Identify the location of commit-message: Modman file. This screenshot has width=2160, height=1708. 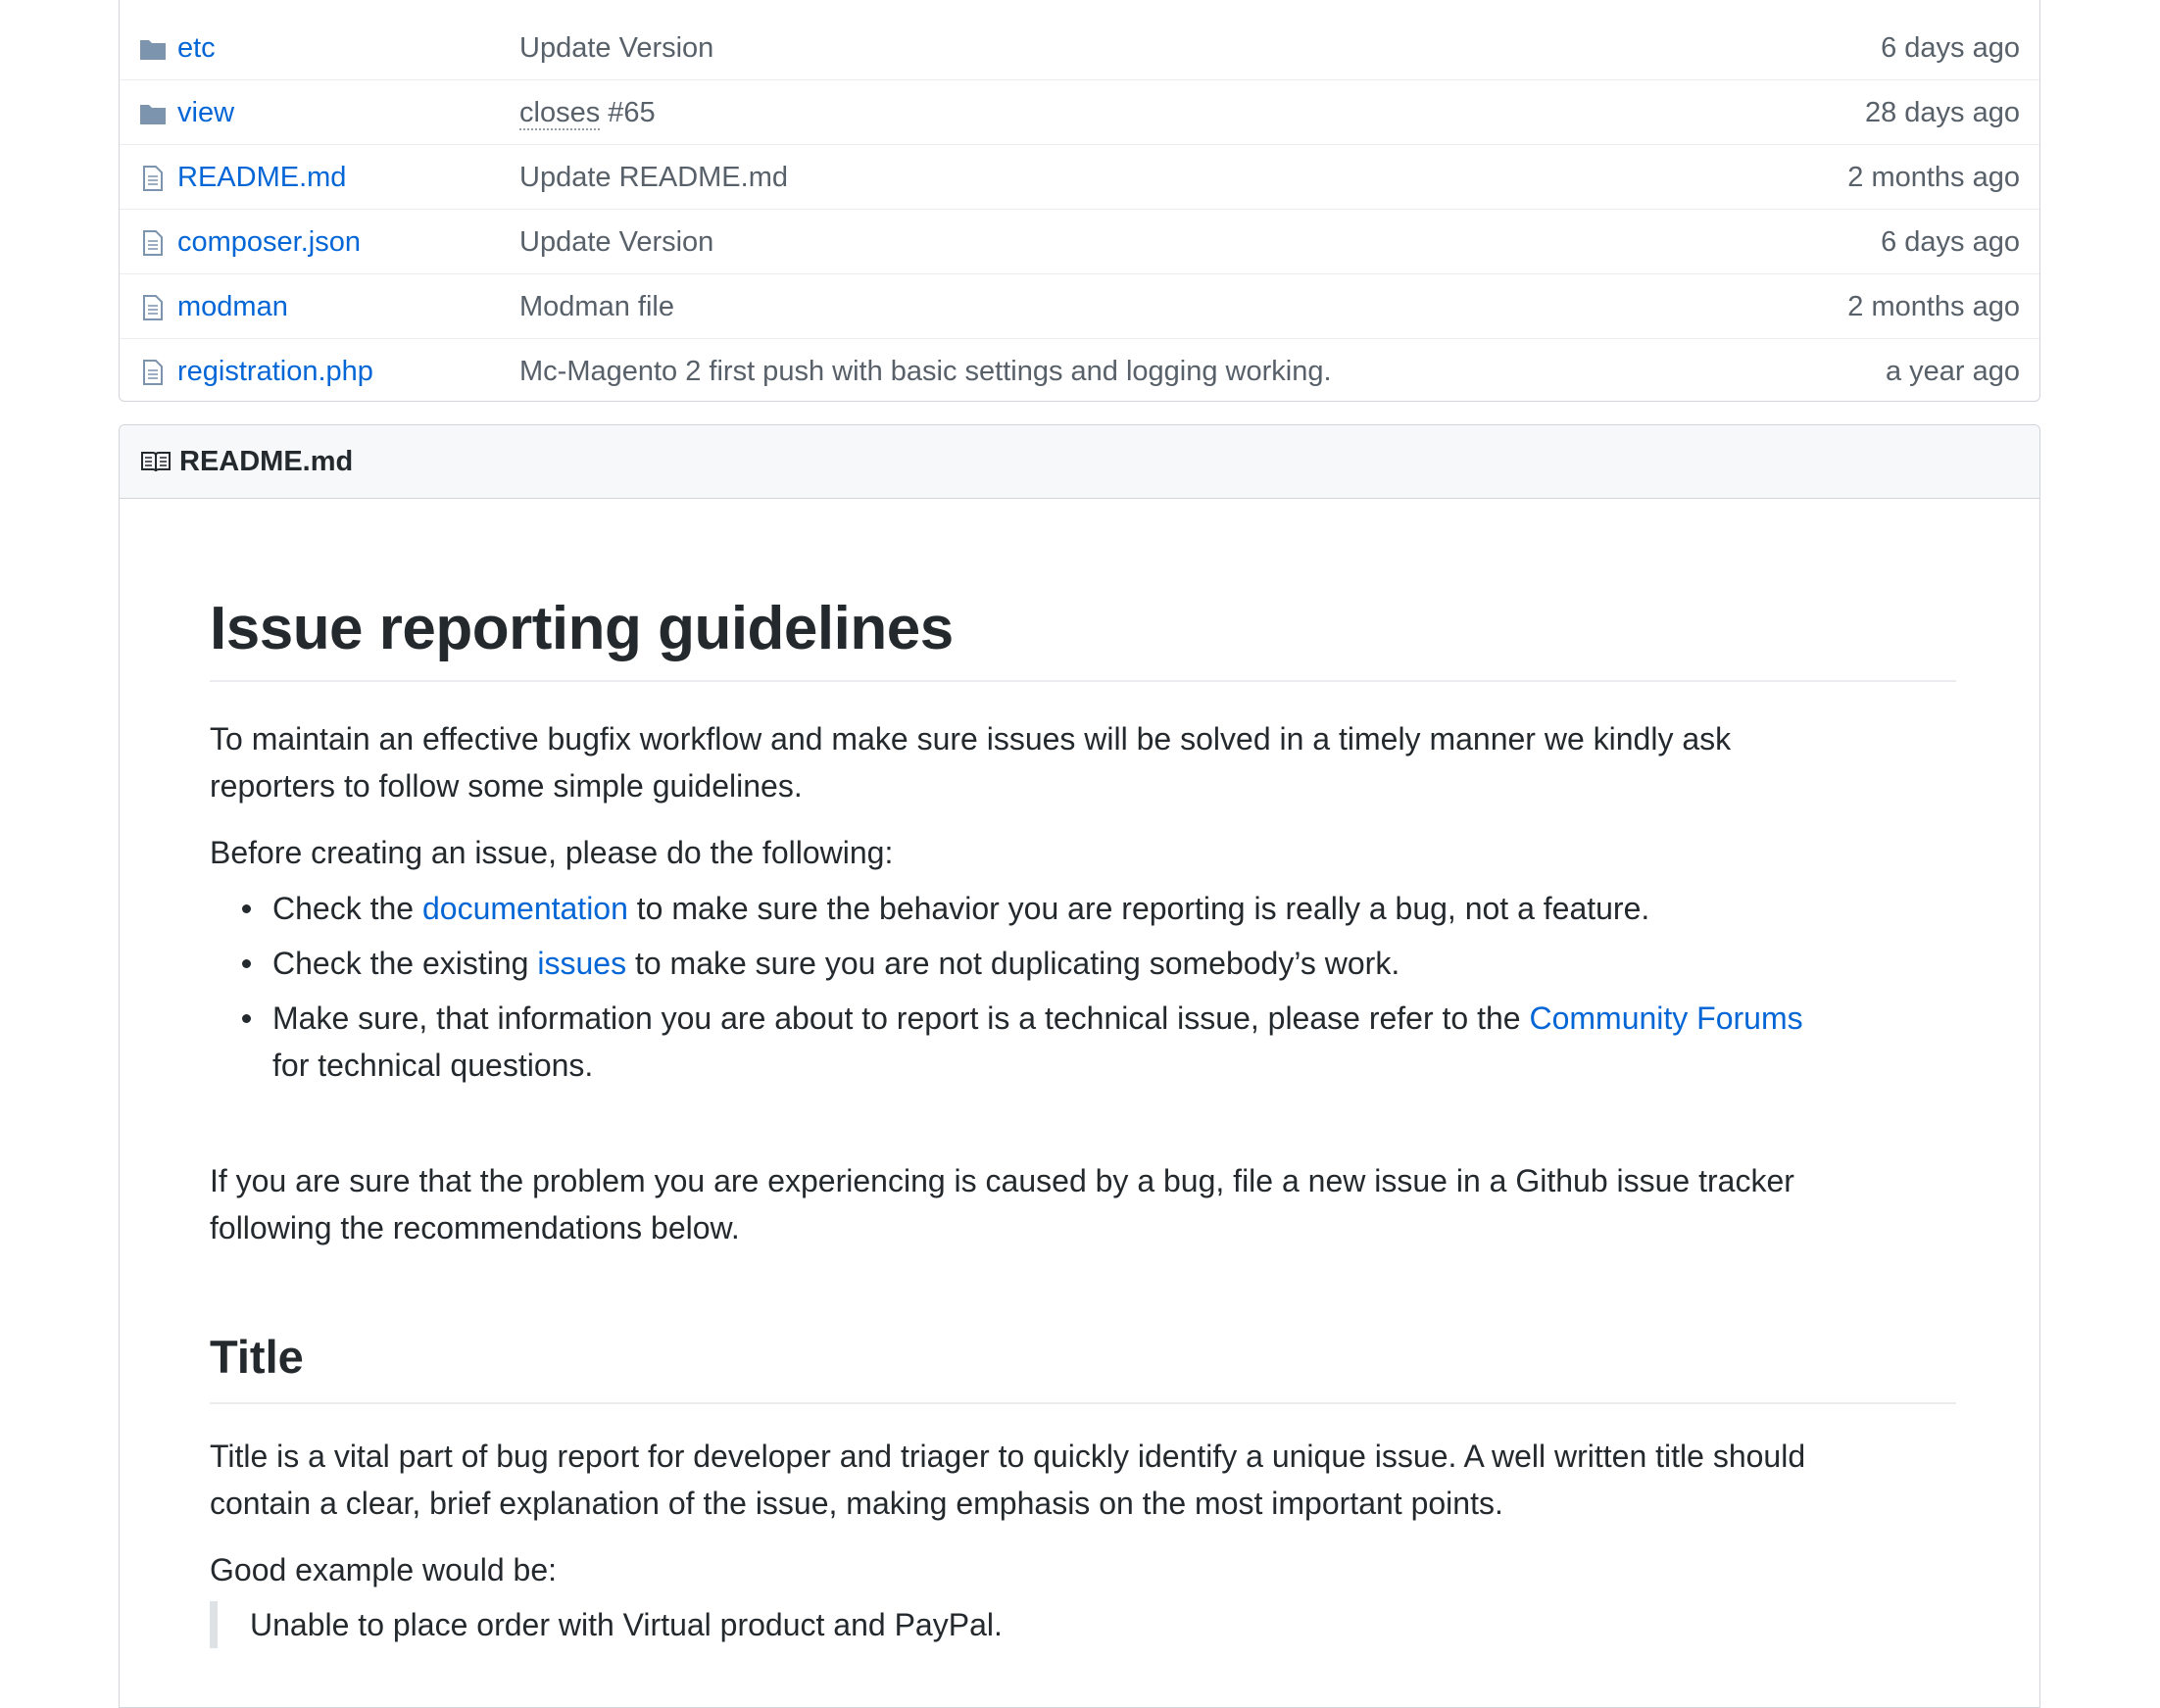
(596, 306).